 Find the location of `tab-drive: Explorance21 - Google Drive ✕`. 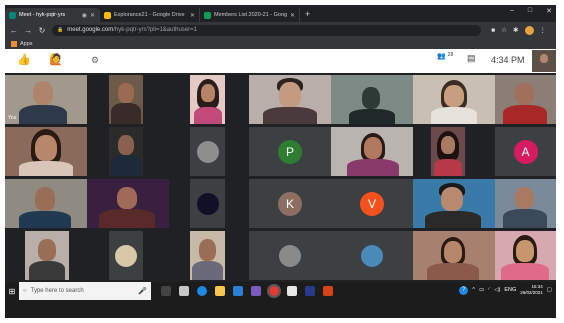

tab-drive: Explorance21 - Google Drive ✕ is located at coordinates (150, 15).